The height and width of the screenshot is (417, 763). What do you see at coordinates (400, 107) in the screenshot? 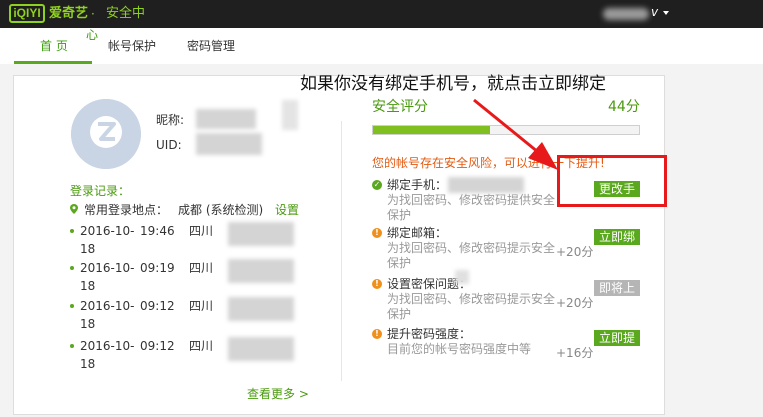
I see `security-score-title: 安全评分` at bounding box center [400, 107].